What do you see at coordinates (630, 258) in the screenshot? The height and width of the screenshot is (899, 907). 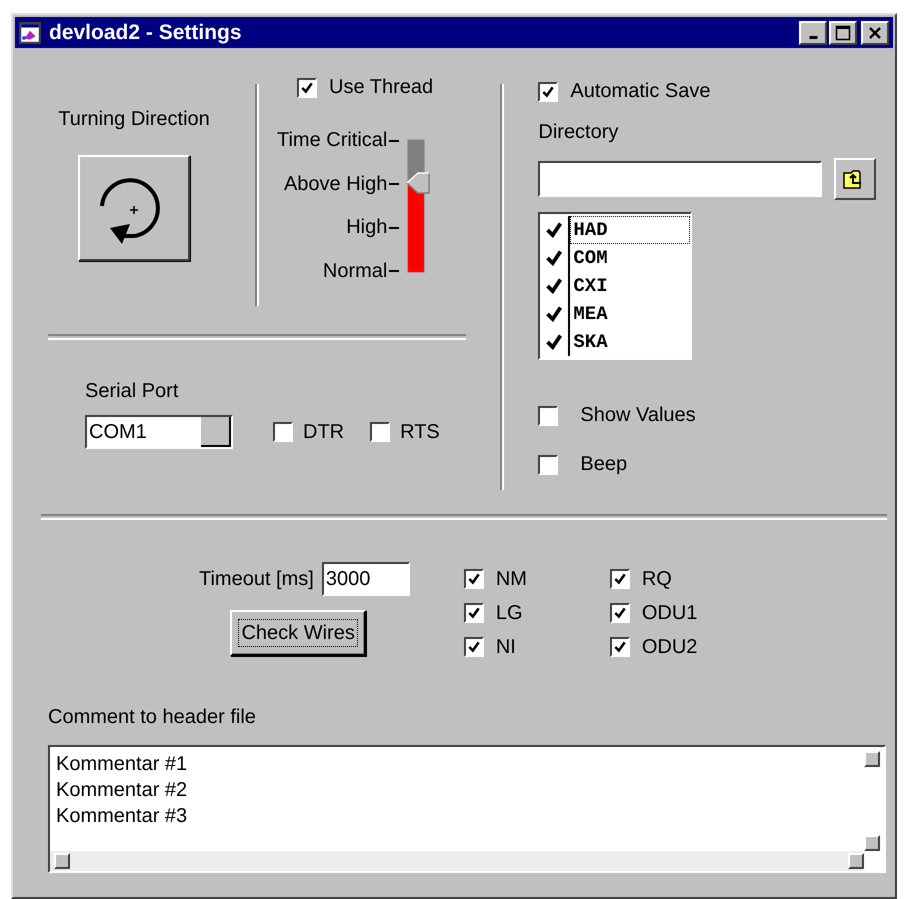 I see `file-type-item: COM` at bounding box center [630, 258].